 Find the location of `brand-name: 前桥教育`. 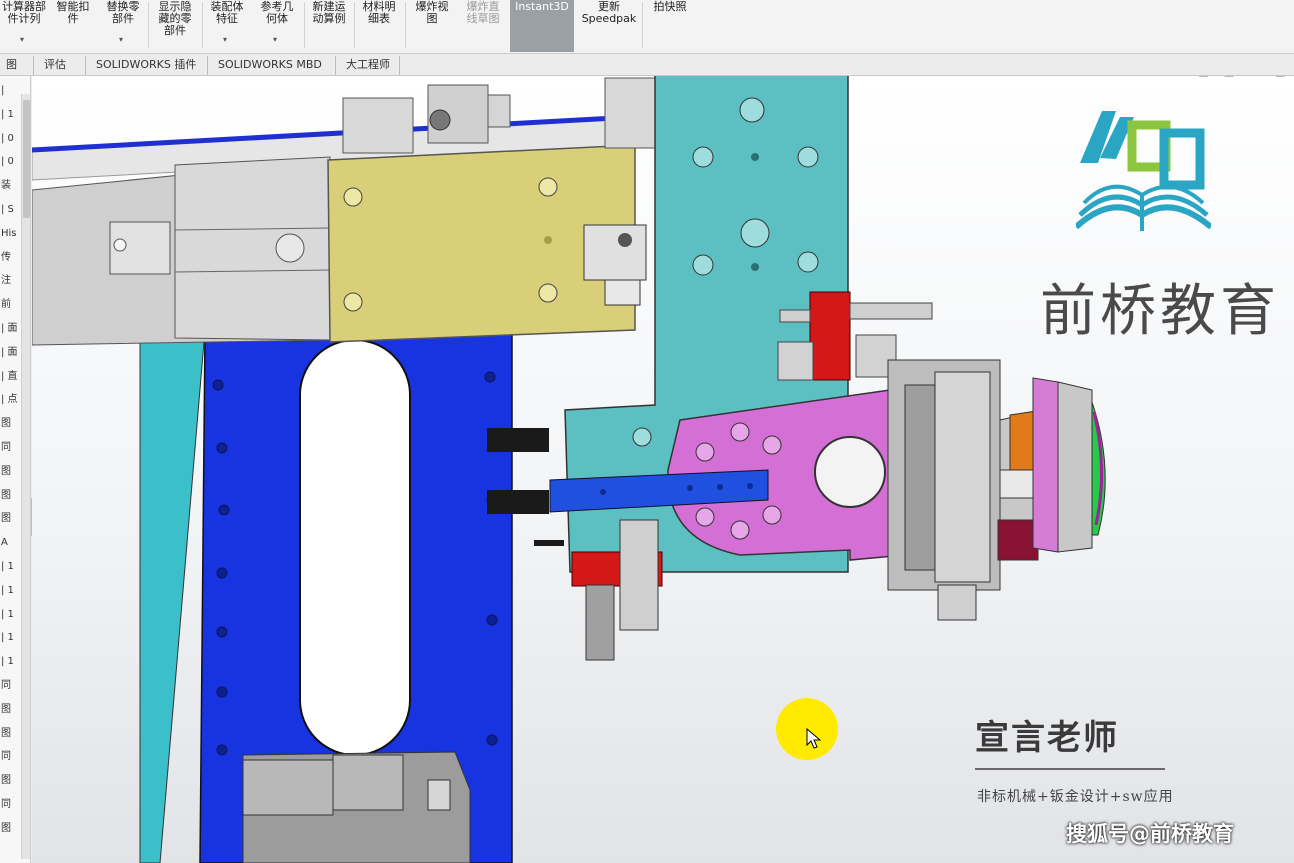

brand-name: 前桥教育 is located at coordinates (1160, 311).